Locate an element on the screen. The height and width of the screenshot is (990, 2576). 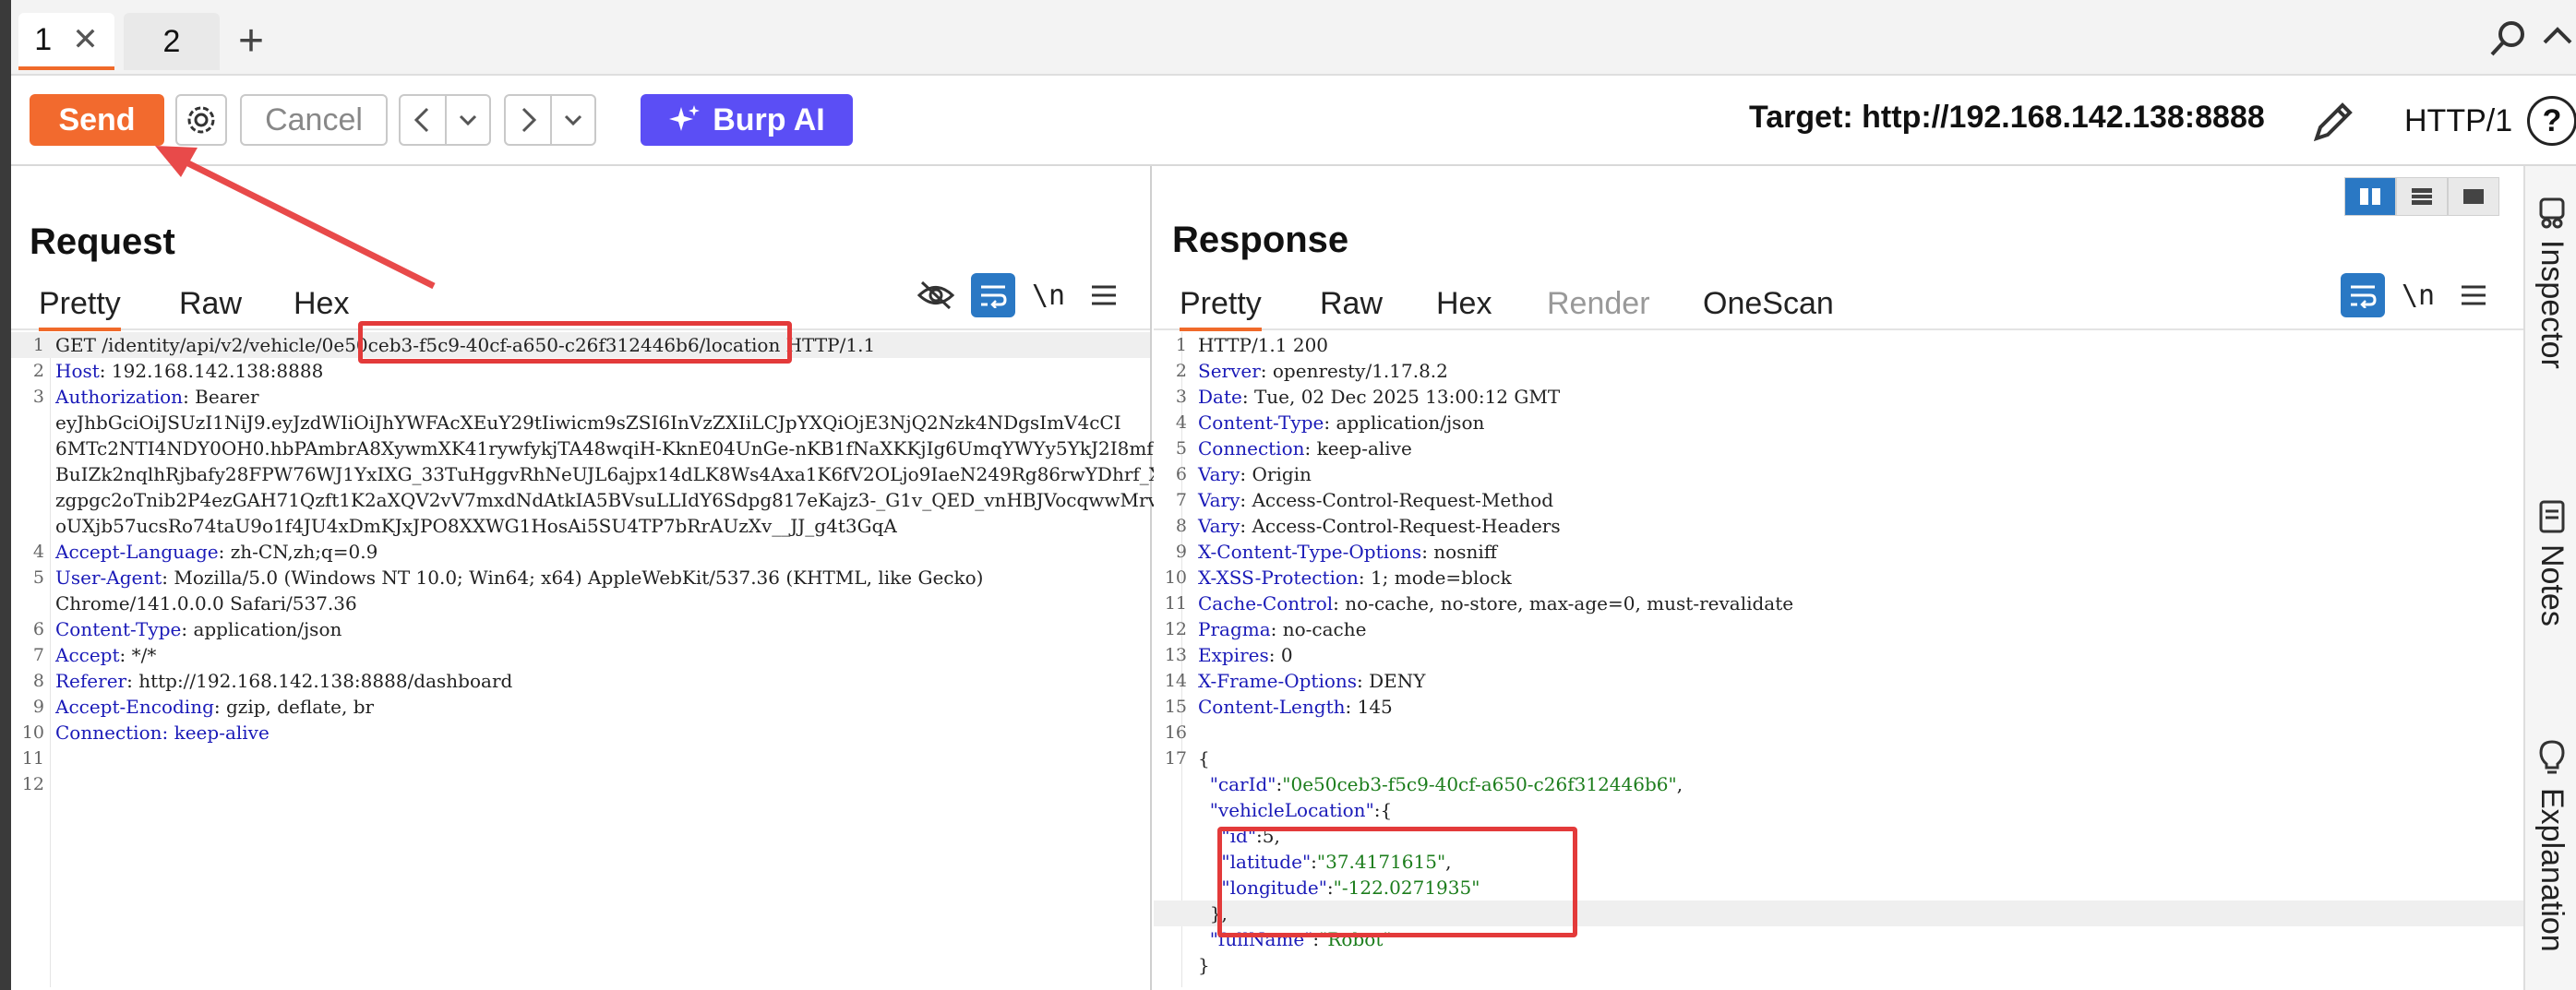
code-text: Expires: 0 is located at coordinates (1245, 655).